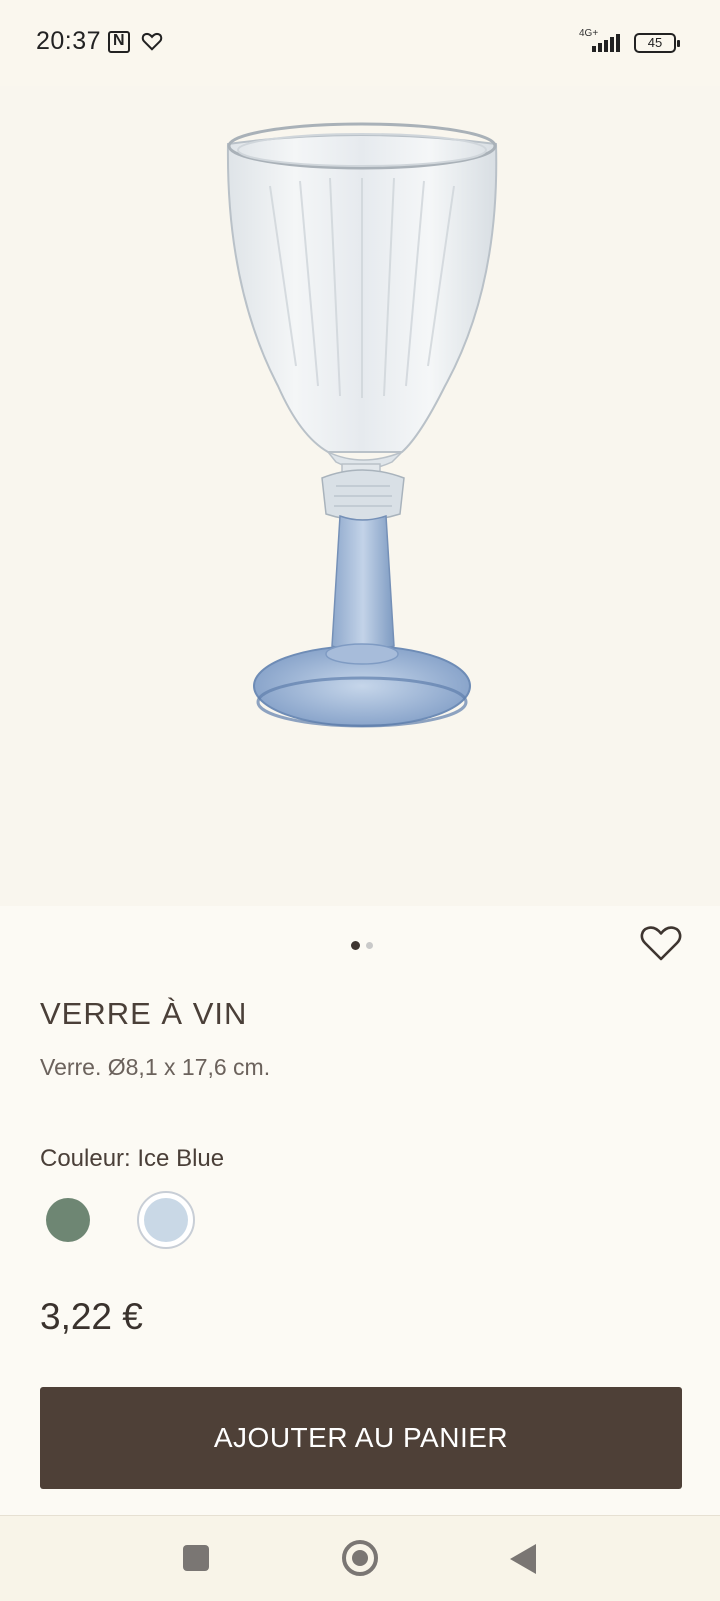 This screenshot has height=1601, width=720. What do you see at coordinates (355, 945) in the screenshot?
I see `pager-dot-active` at bounding box center [355, 945].